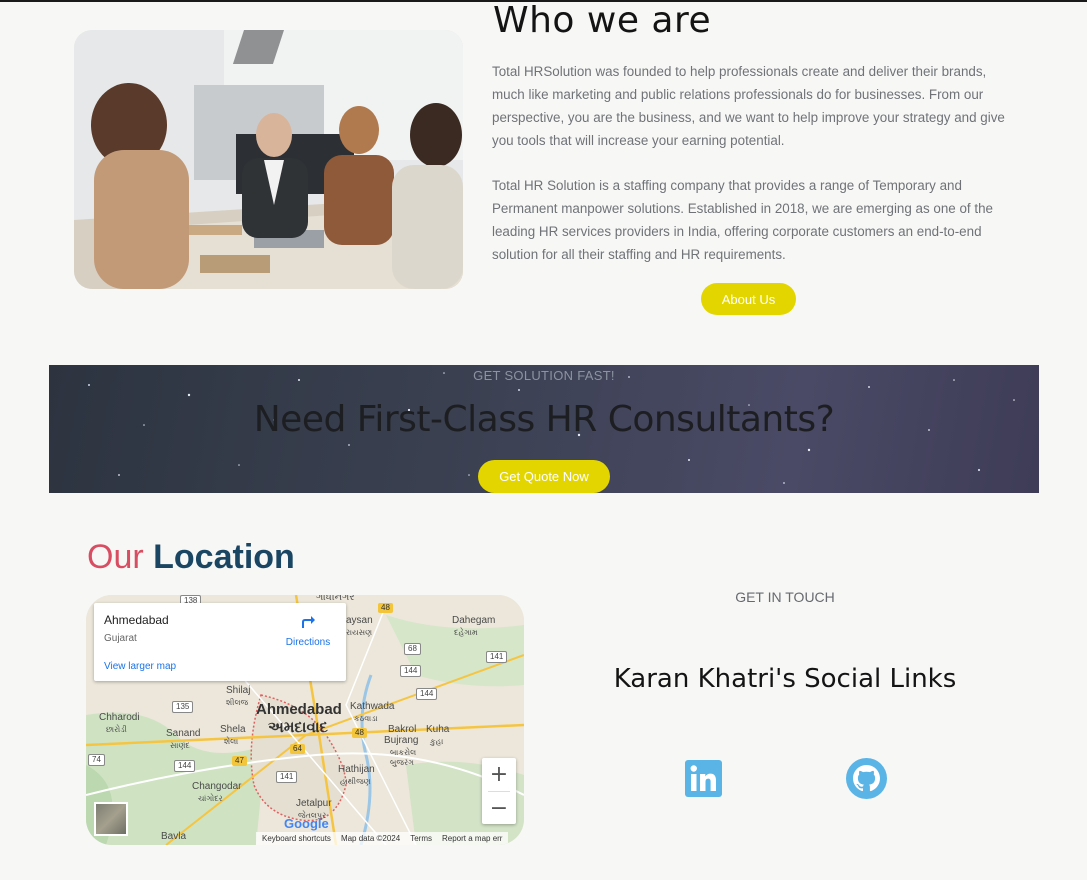  I want to click on map-label-sanand-gu: સાણંદ, so click(180, 745).